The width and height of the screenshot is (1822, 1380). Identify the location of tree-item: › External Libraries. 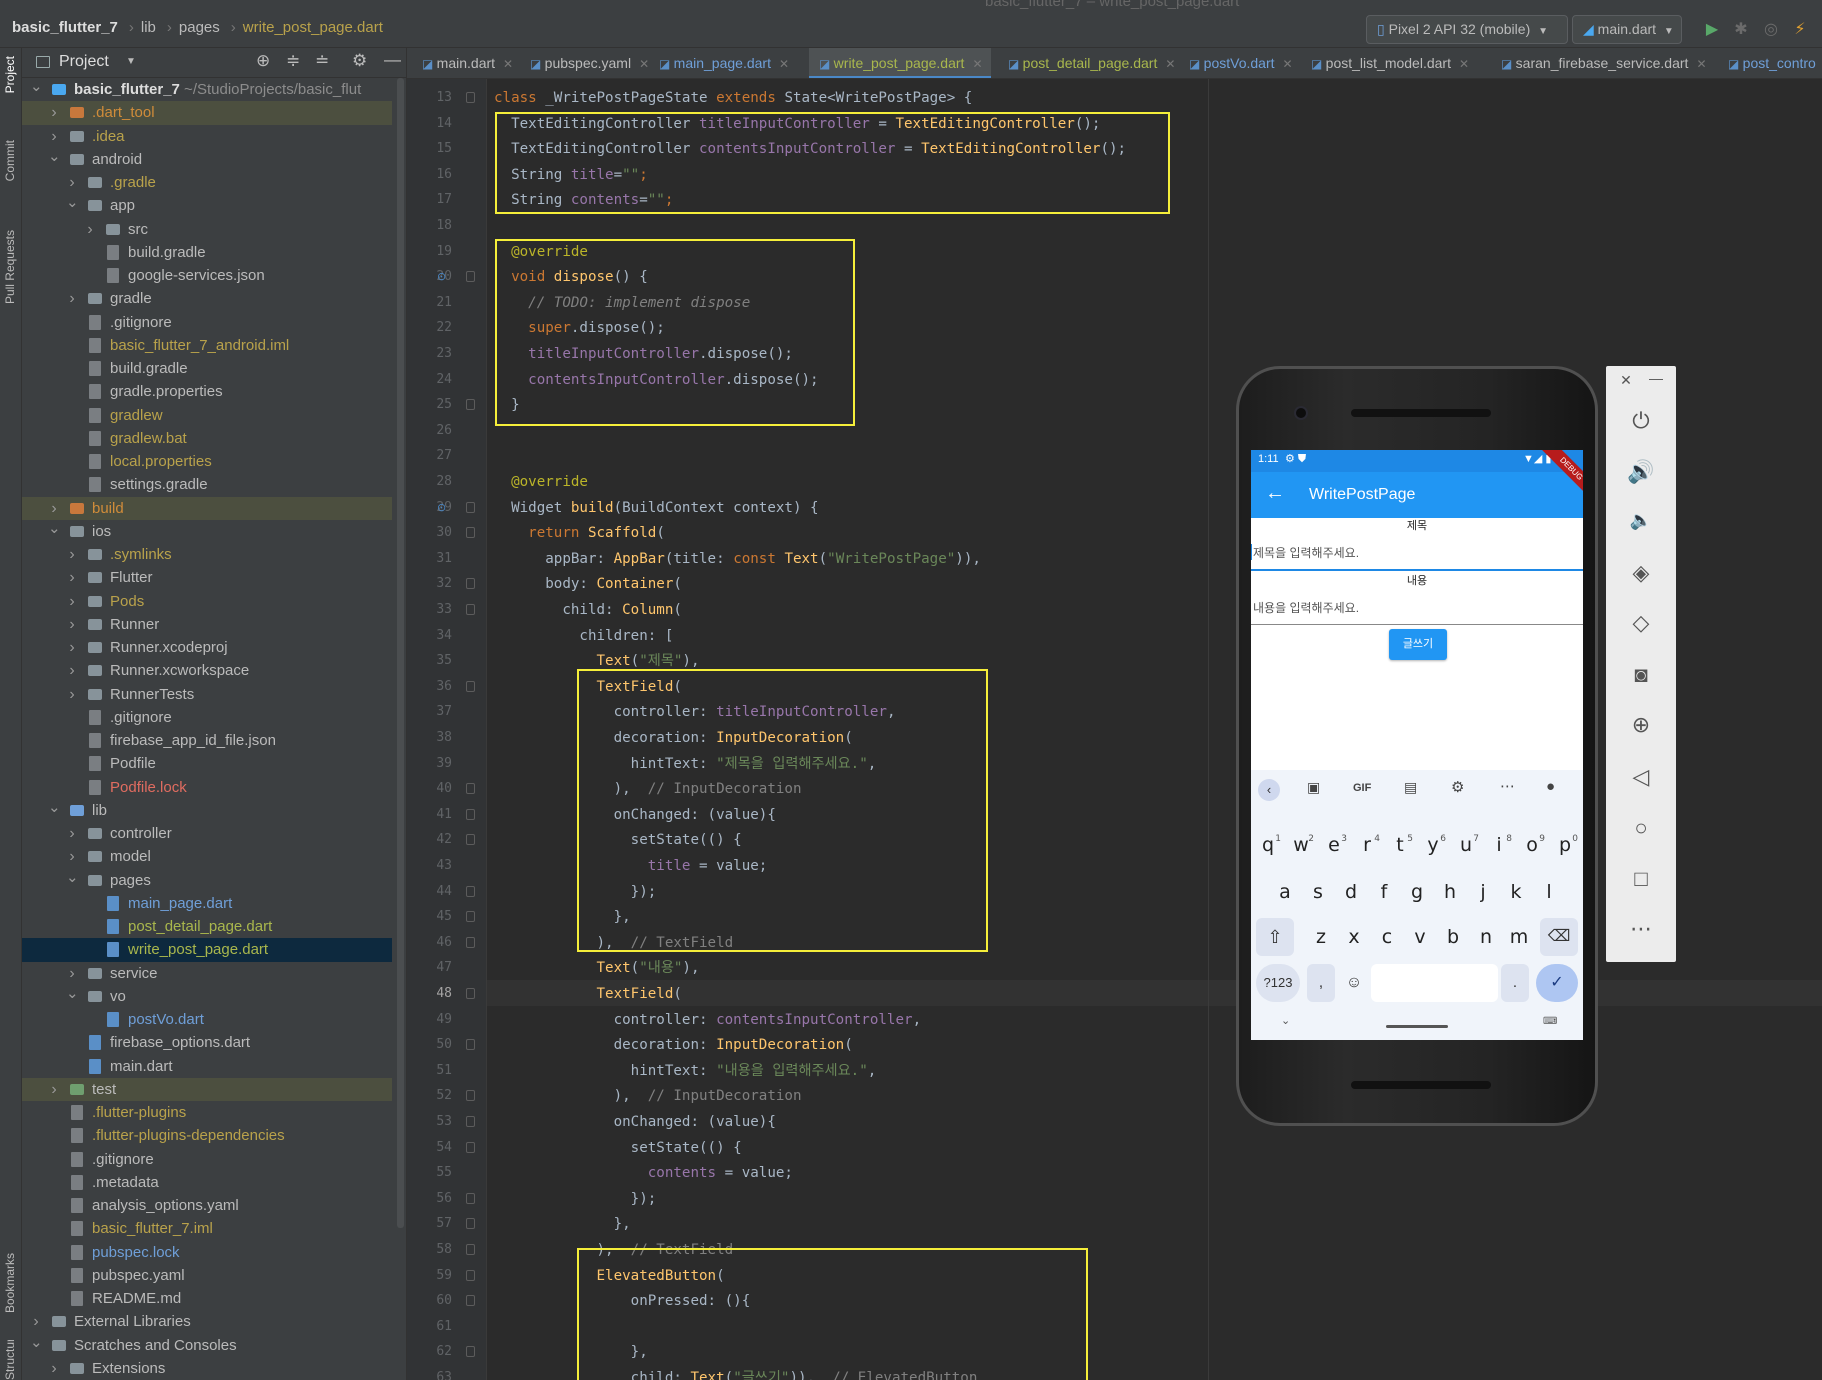
(207, 1321).